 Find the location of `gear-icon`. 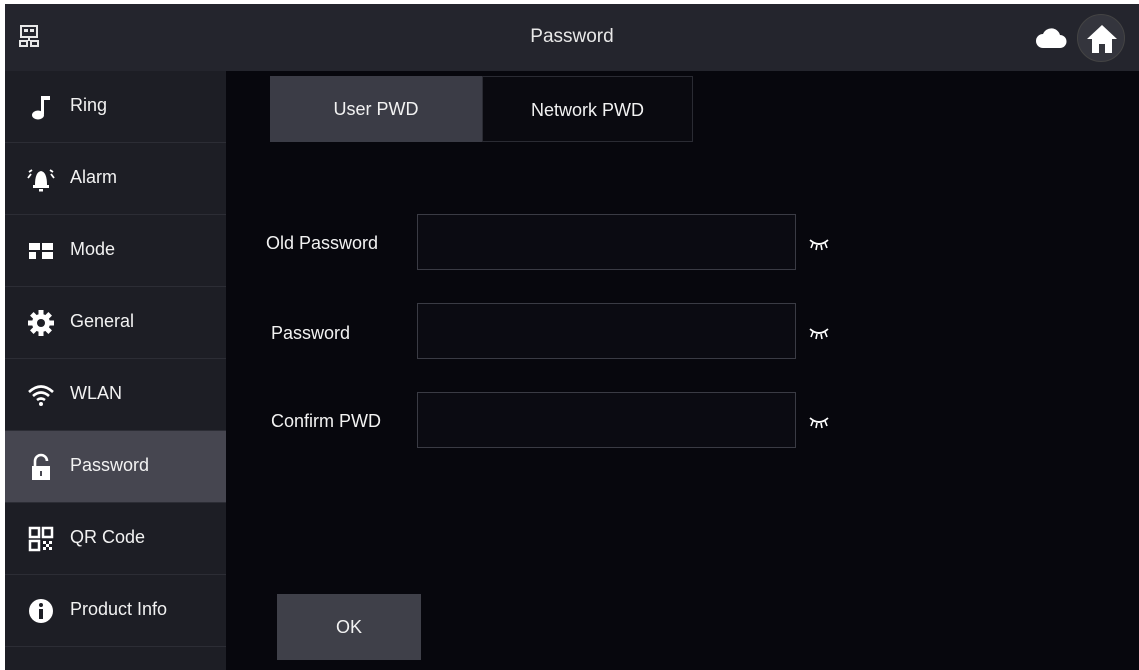

gear-icon is located at coordinates (41, 323).